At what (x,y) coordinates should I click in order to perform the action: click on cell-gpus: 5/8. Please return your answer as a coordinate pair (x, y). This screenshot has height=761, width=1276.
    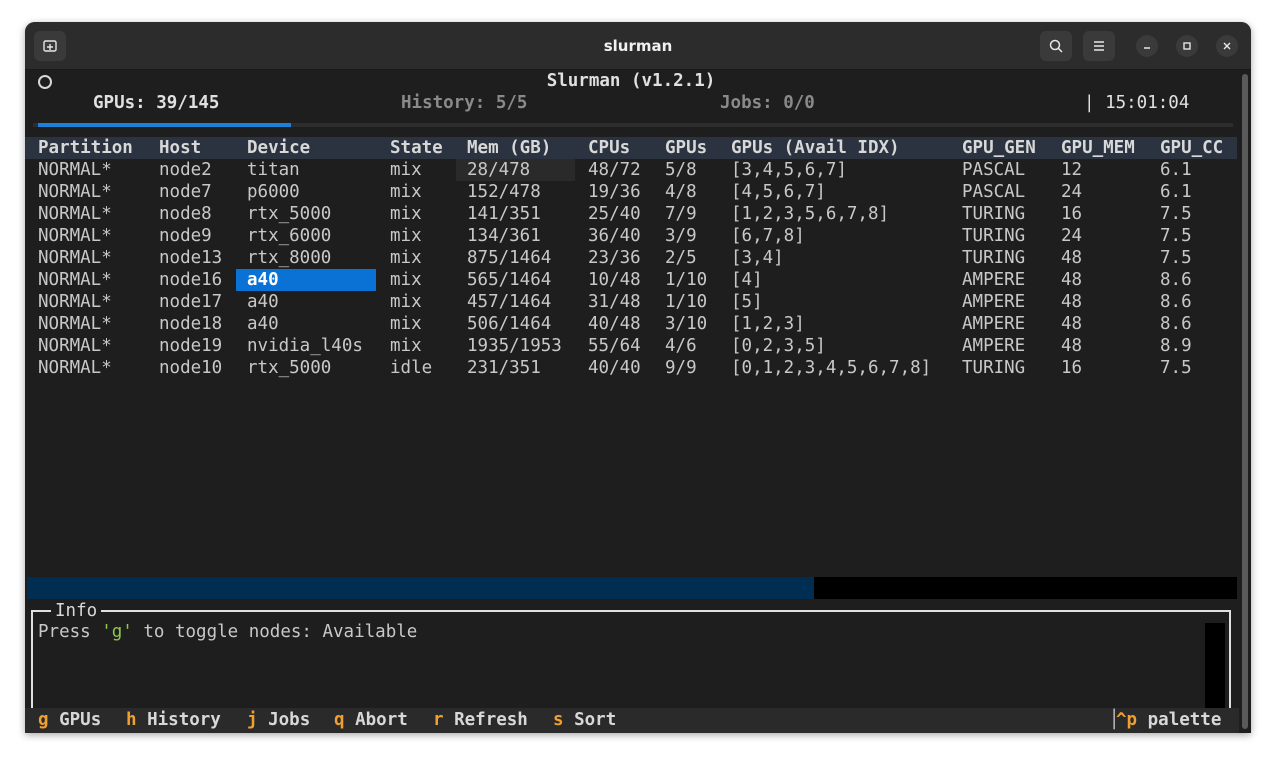
    Looking at the image, I should click on (681, 170).